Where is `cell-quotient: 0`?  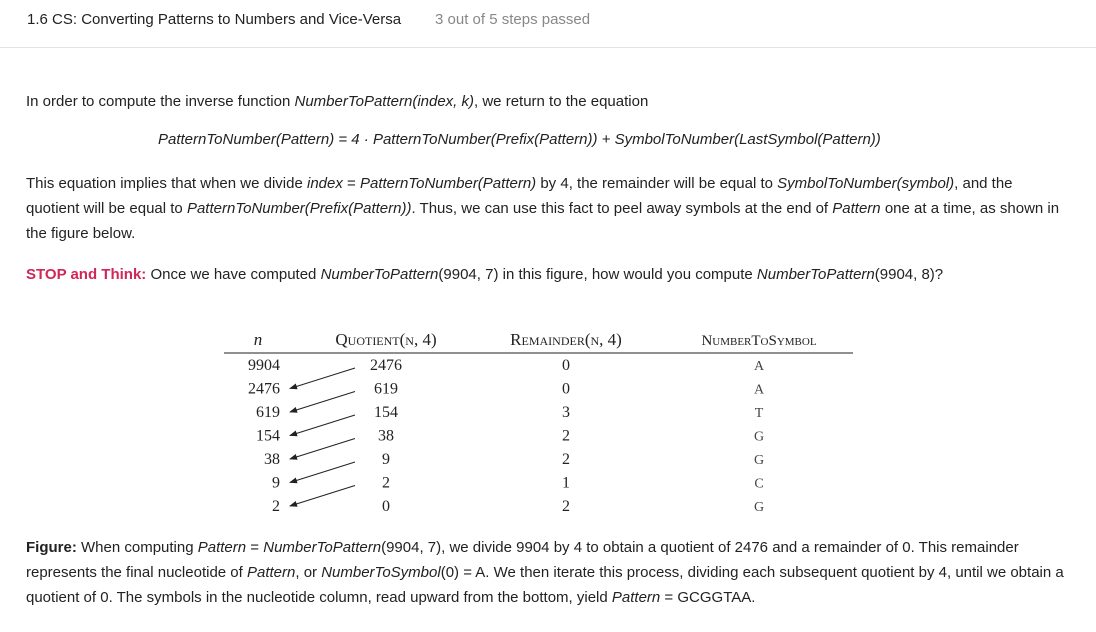
cell-quotient: 0 is located at coordinates (386, 506).